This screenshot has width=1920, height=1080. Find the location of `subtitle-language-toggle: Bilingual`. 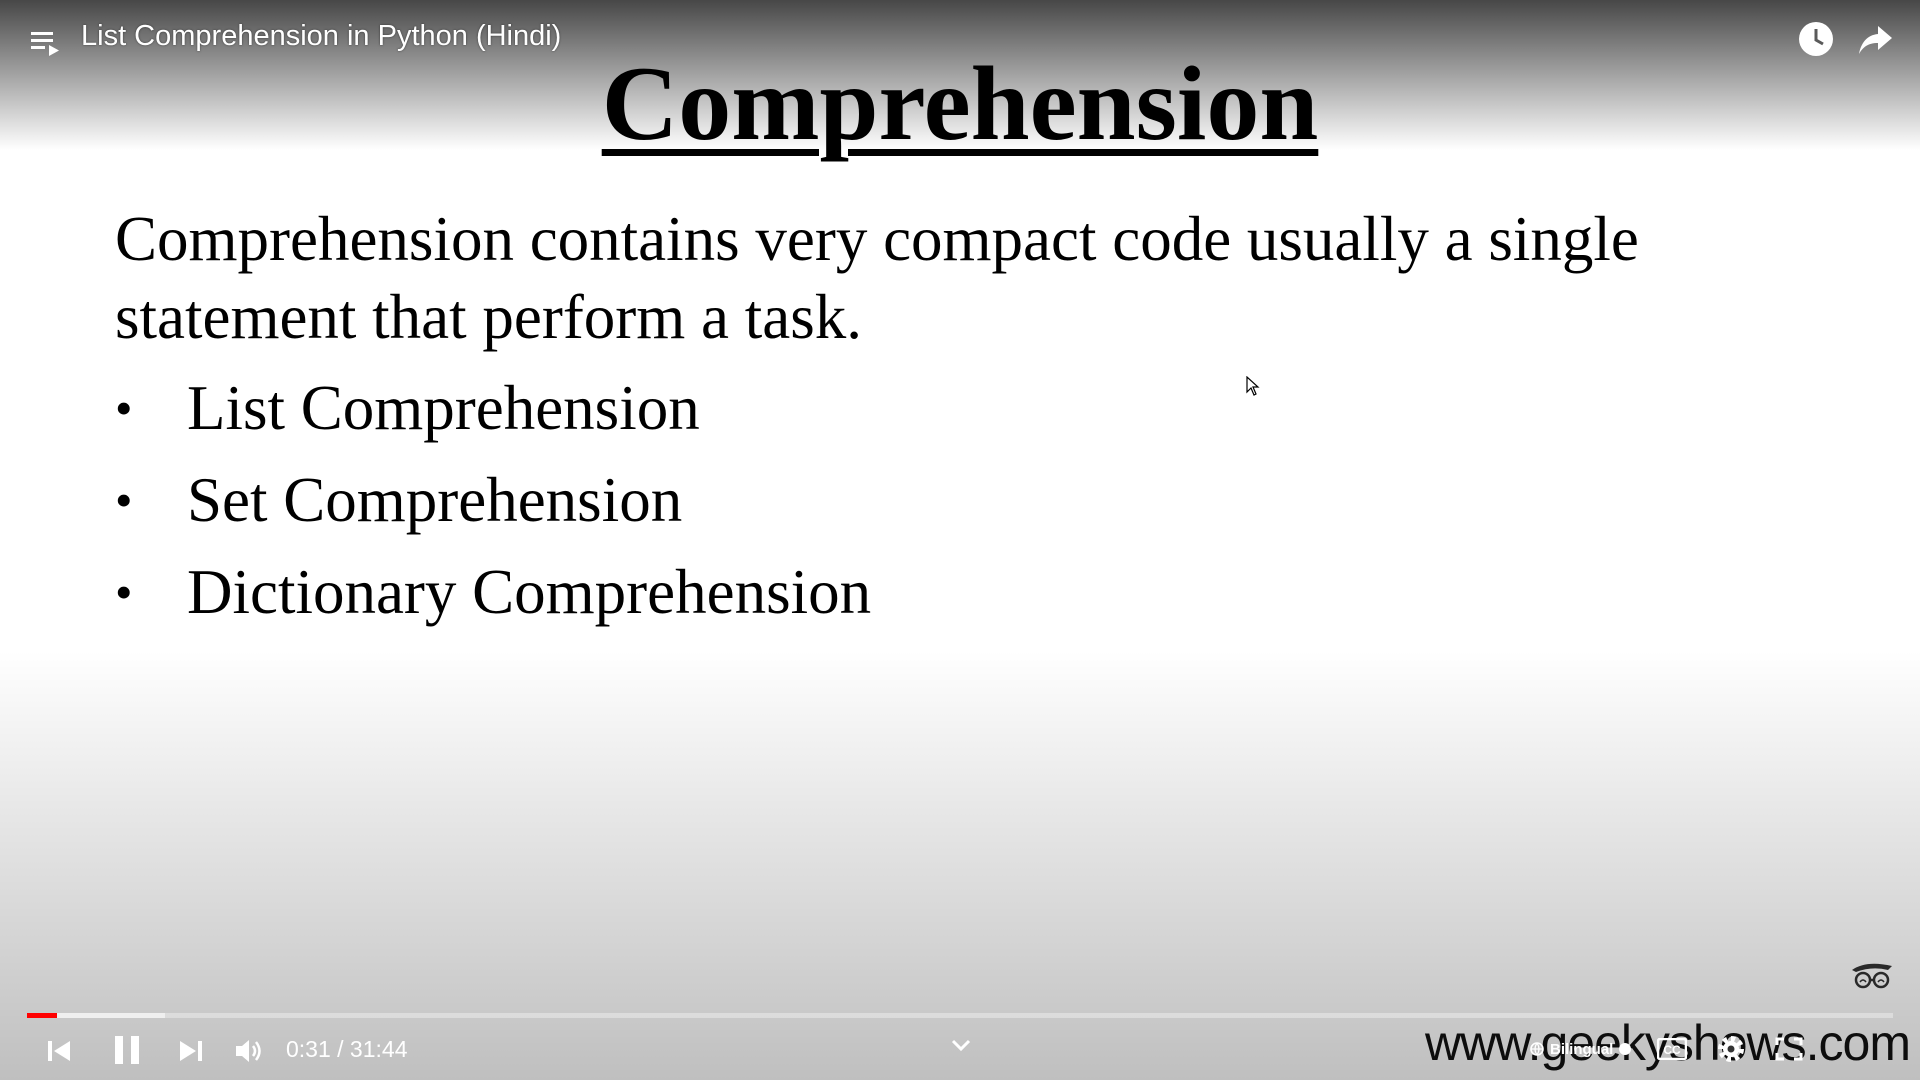

subtitle-language-toggle: Bilingual is located at coordinates (1581, 1049).